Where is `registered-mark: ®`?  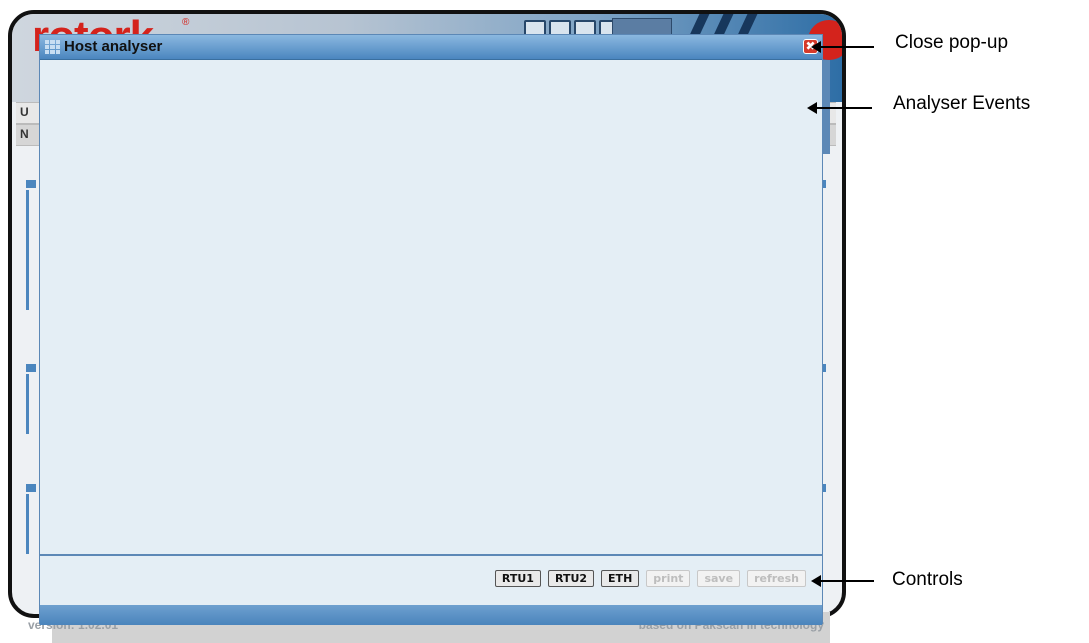
registered-mark: ® is located at coordinates (186, 22).